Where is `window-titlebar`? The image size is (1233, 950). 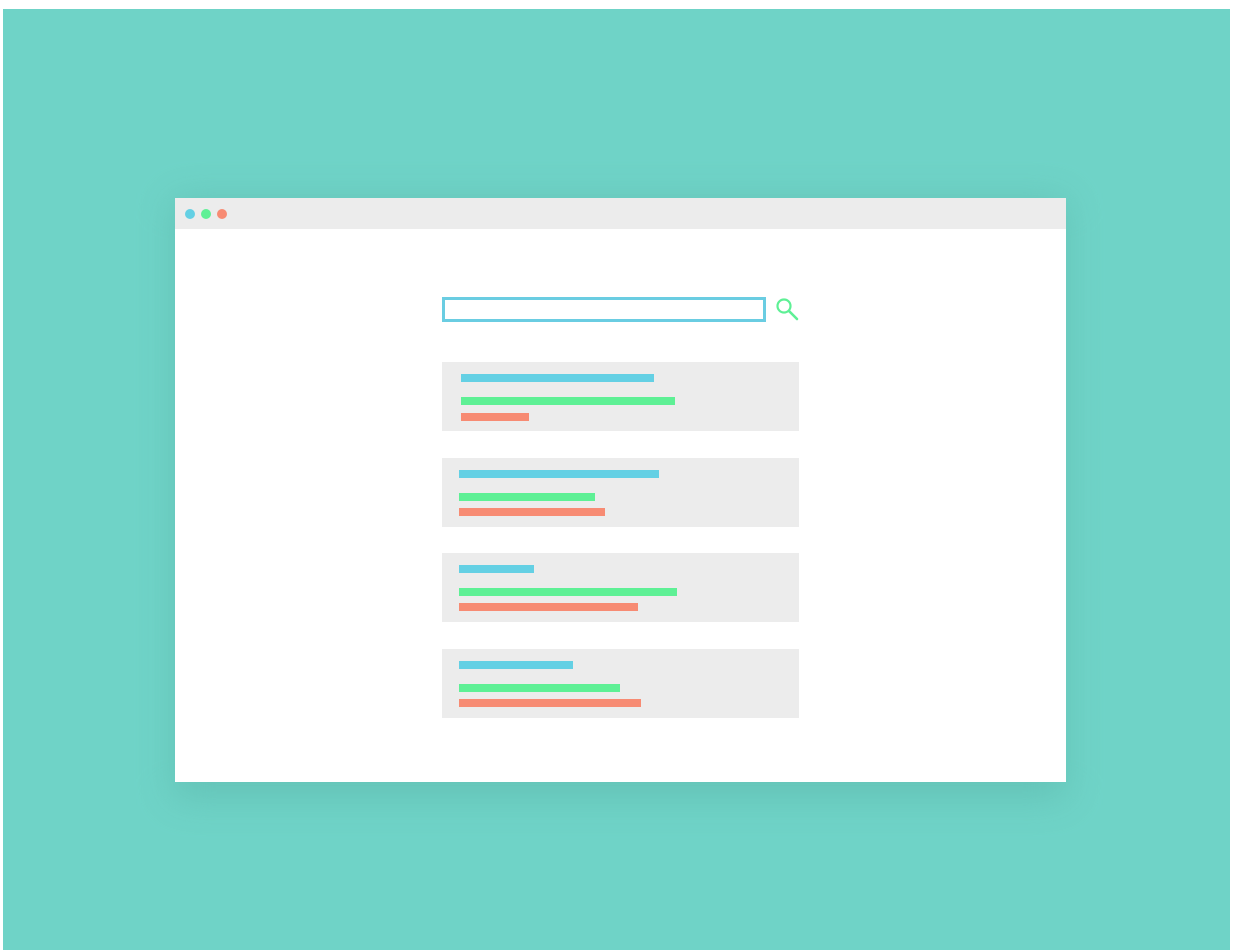
window-titlebar is located at coordinates (620, 213).